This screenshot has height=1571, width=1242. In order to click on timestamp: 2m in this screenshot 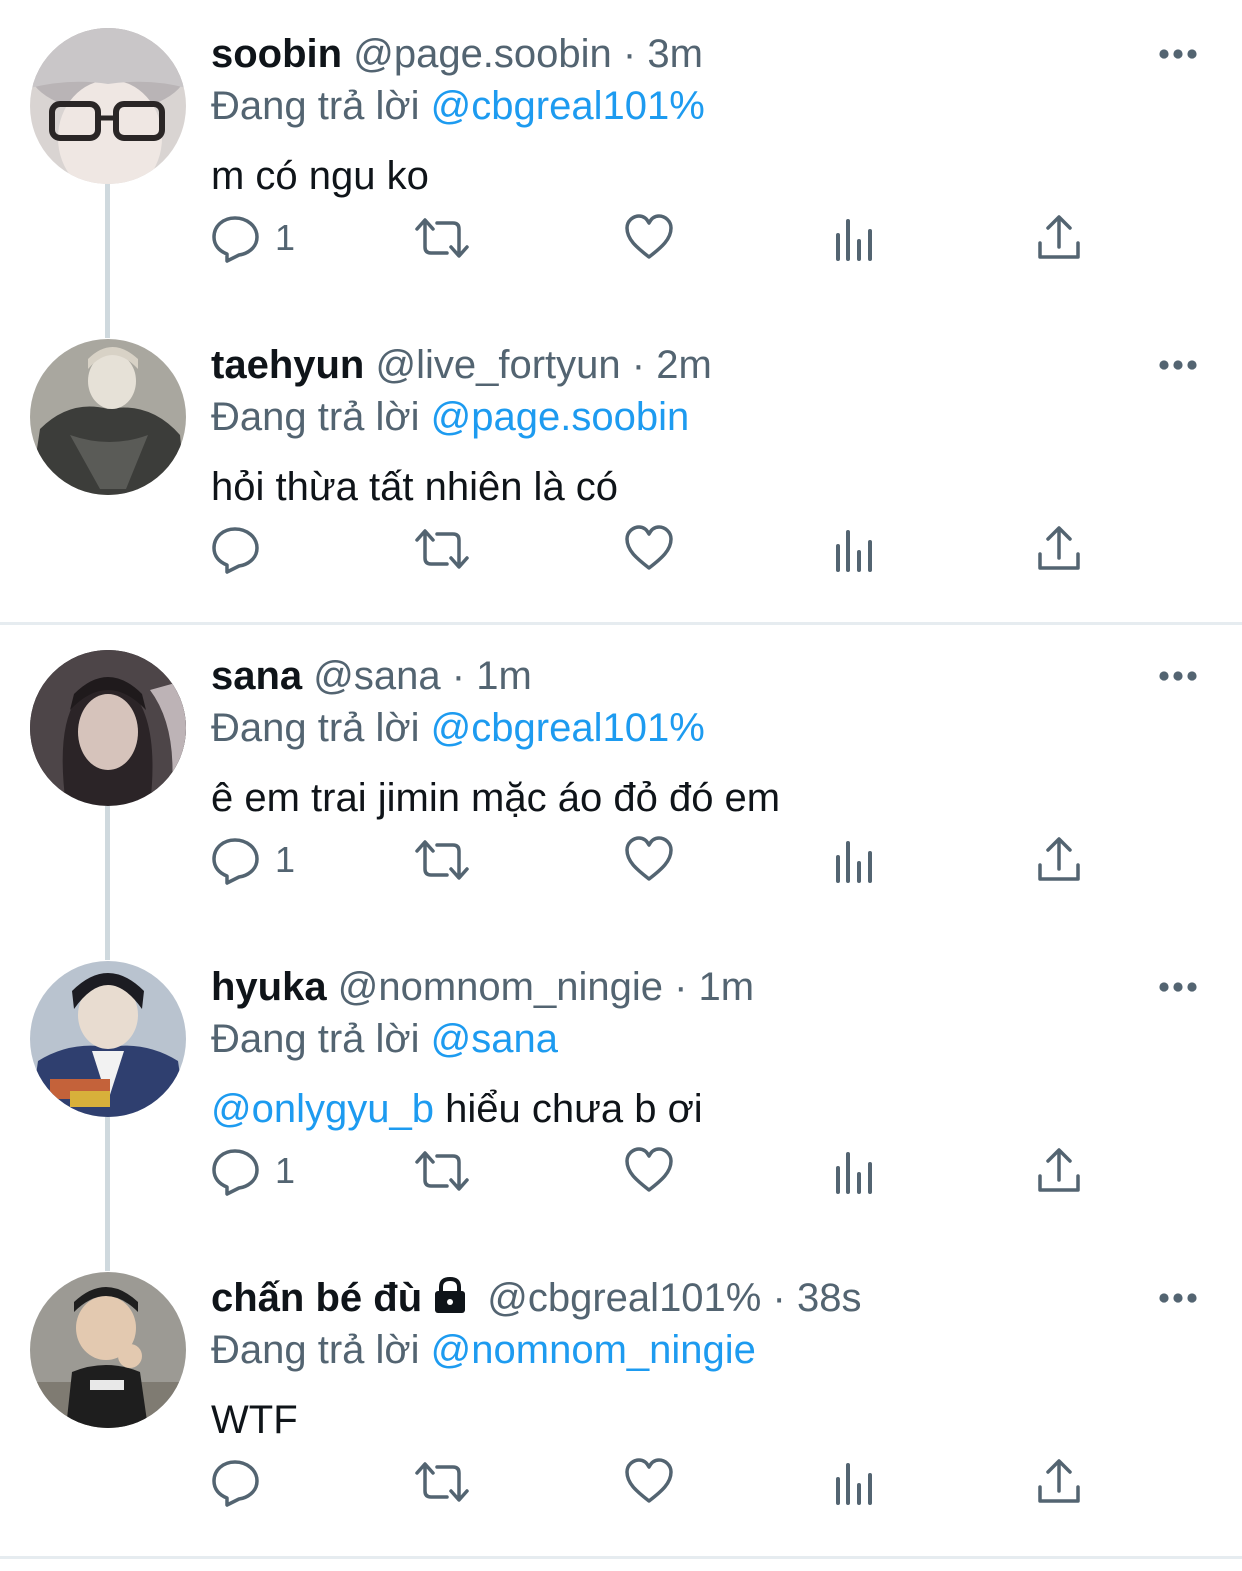, I will do `click(684, 365)`.